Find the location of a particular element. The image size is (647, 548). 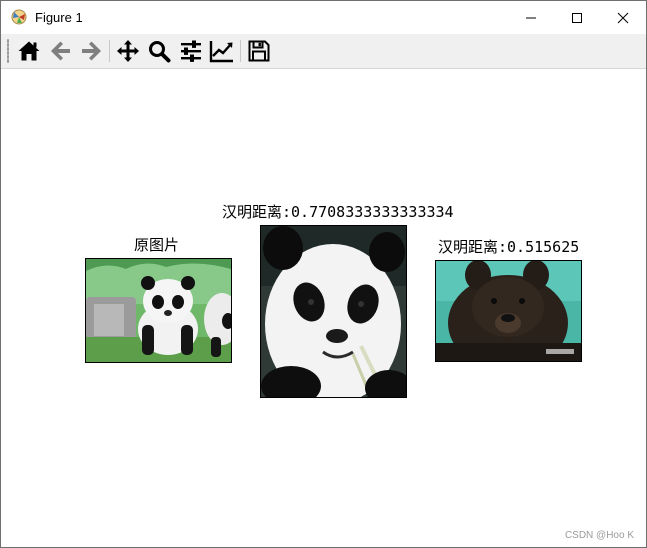

maximize-button is located at coordinates (577, 17).